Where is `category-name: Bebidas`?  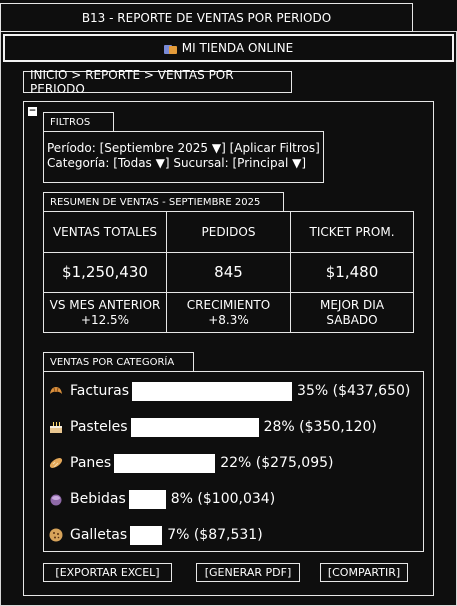 category-name: Bebidas is located at coordinates (98, 499).